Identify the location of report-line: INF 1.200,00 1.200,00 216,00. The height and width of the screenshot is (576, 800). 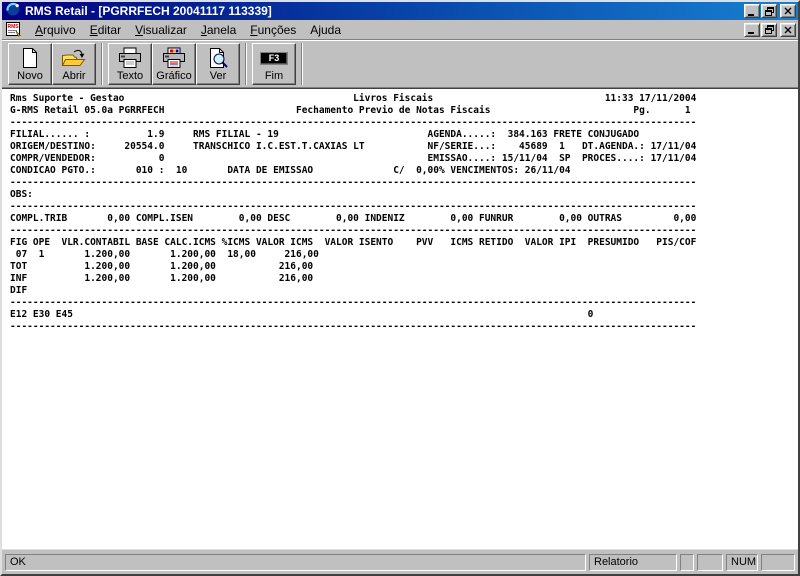
(162, 278).